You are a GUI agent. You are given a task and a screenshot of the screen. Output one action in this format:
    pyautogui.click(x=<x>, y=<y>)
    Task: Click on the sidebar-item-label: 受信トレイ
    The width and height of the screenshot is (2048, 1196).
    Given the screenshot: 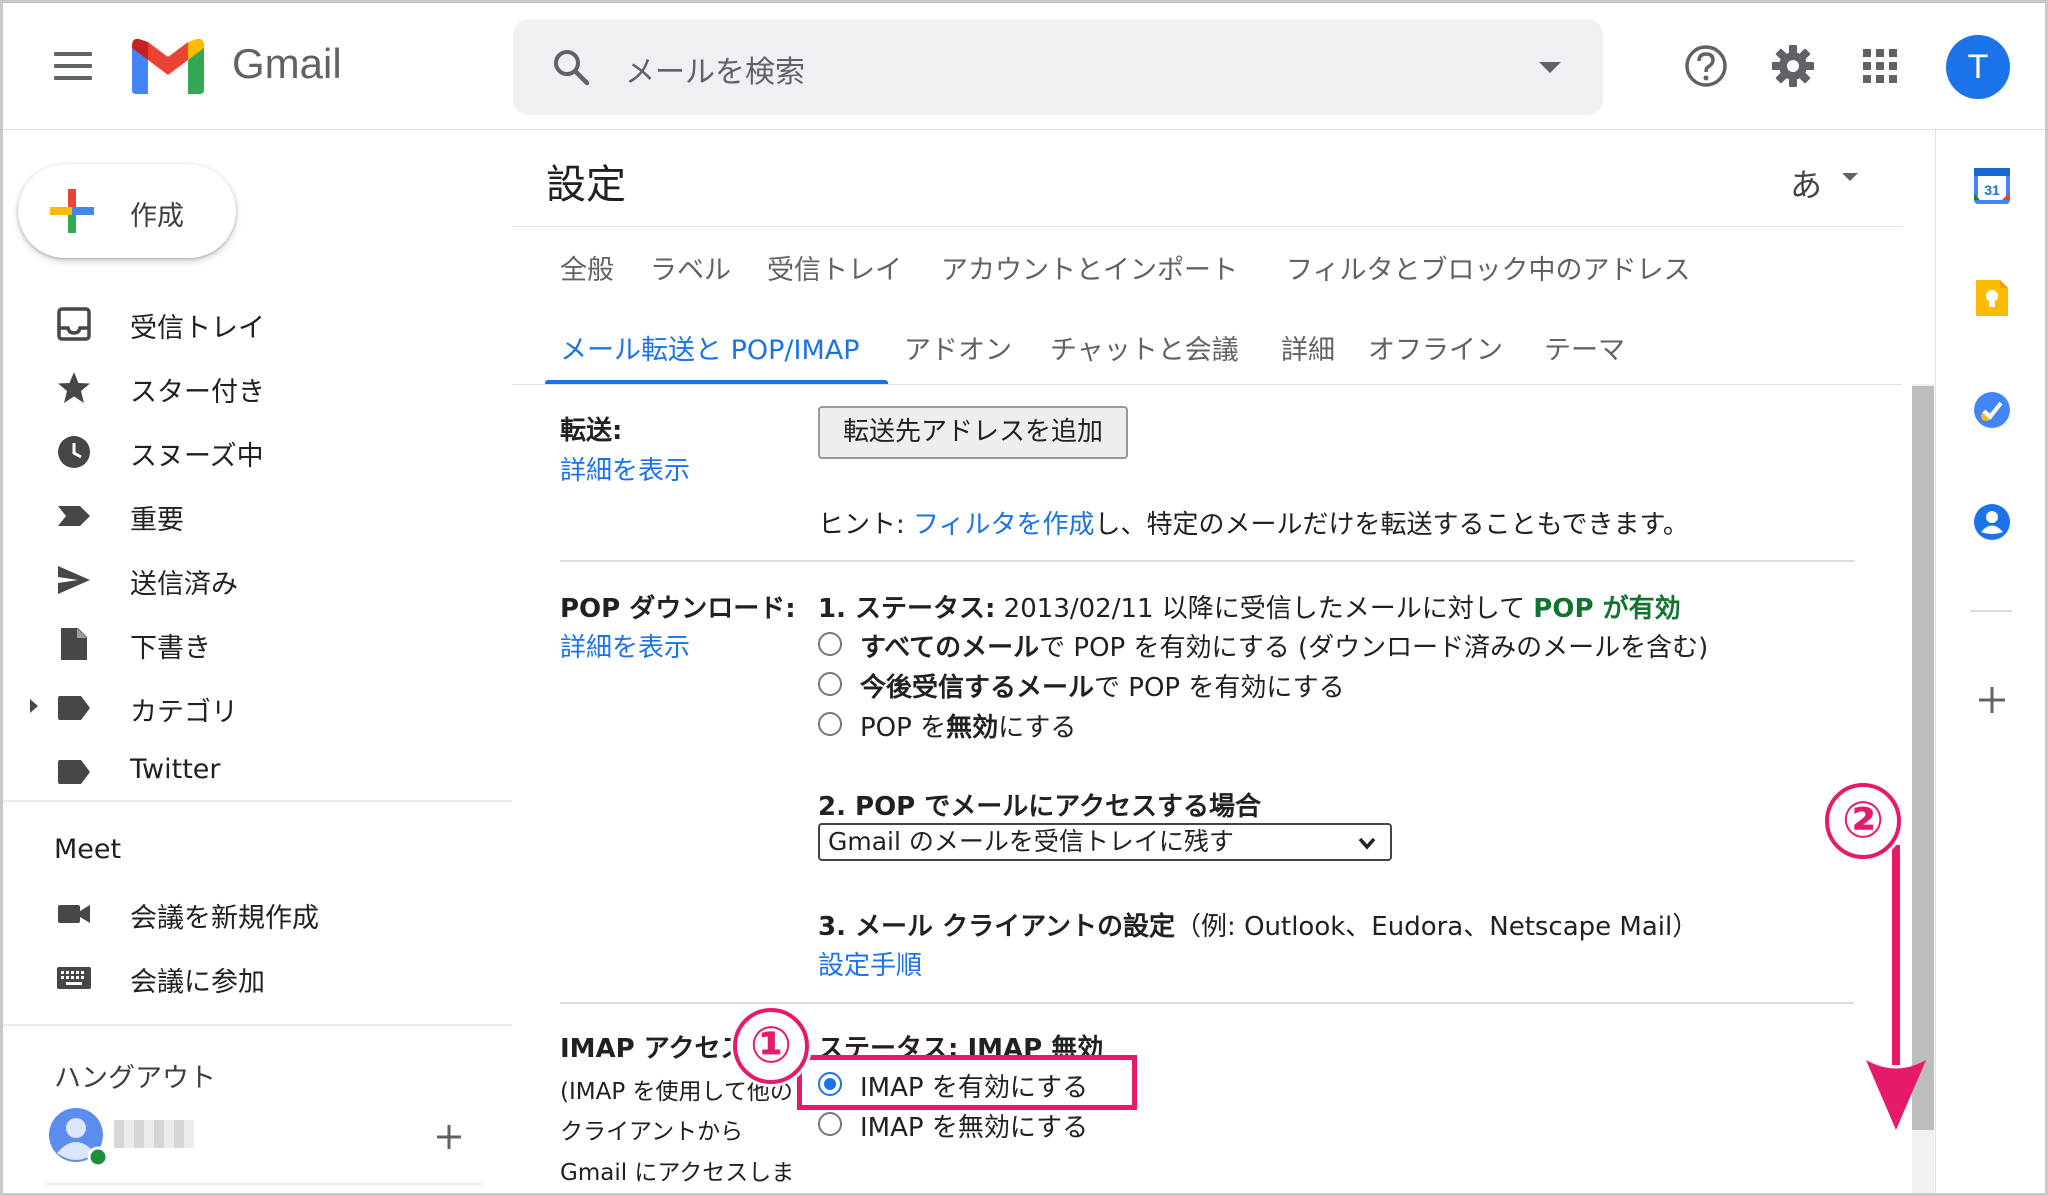 What is the action you would take?
    pyautogui.click(x=197, y=328)
    